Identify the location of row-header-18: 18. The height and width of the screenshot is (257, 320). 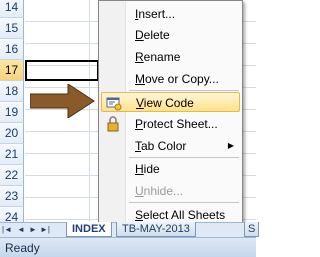
(12, 91).